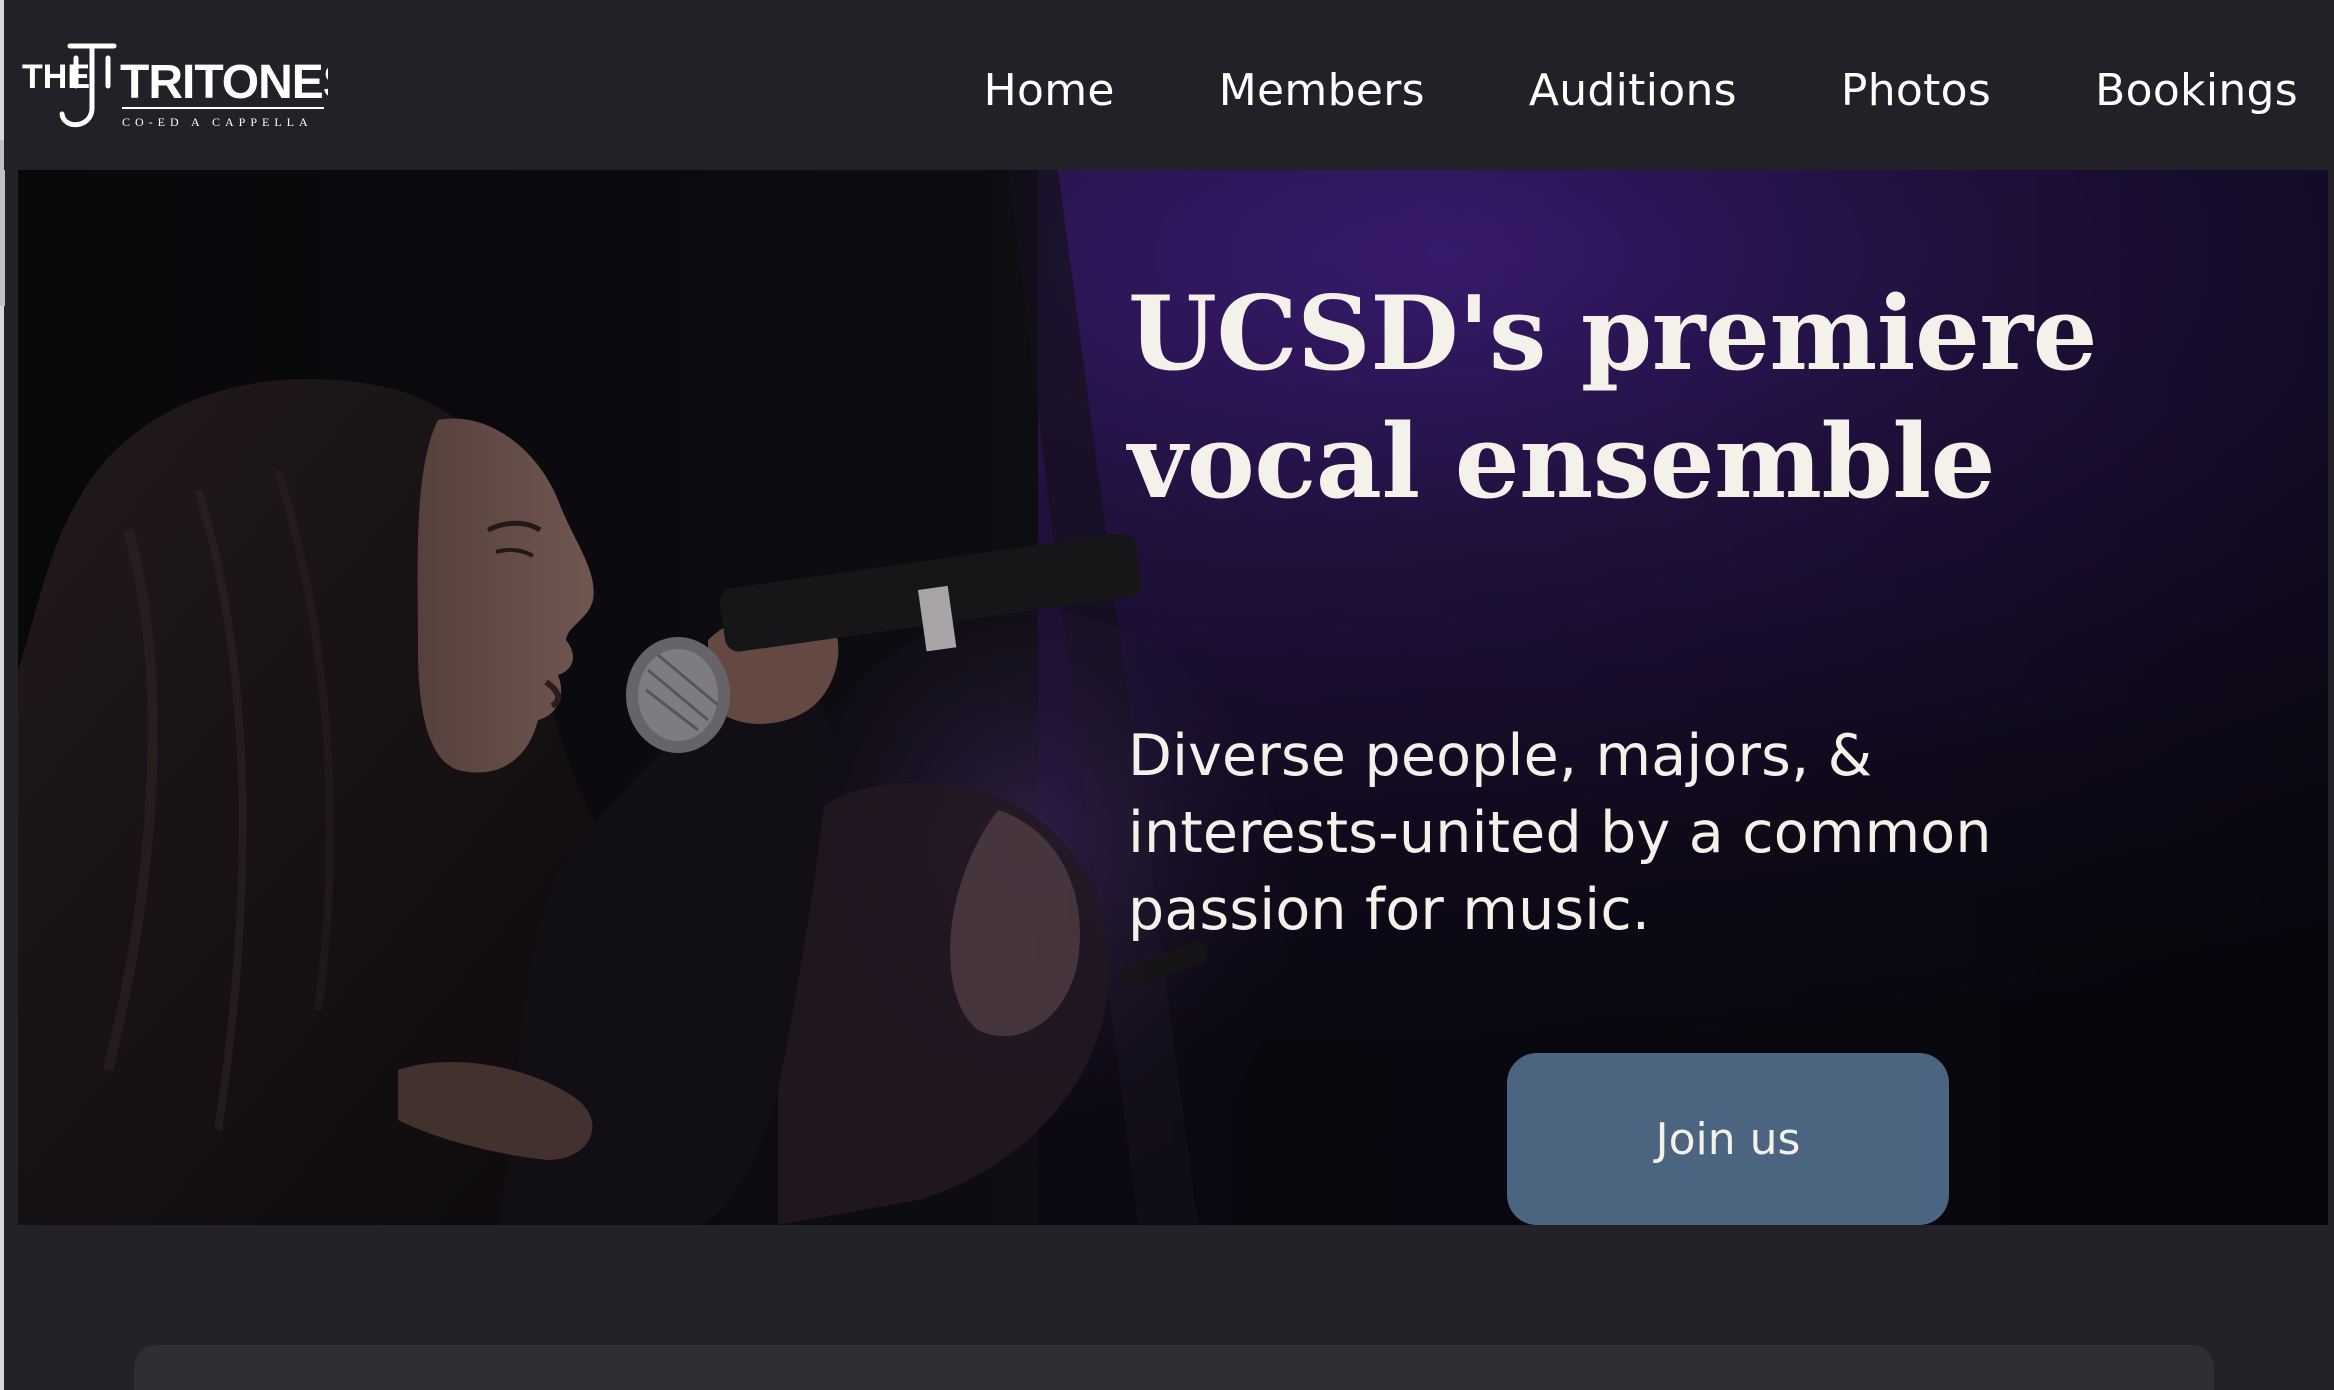  What do you see at coordinates (1633, 90) in the screenshot?
I see `nav-auditions: Auditions` at bounding box center [1633, 90].